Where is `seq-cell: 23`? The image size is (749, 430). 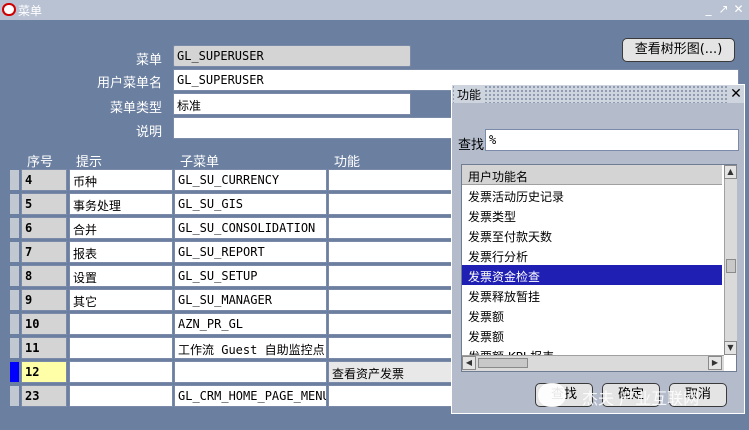 seq-cell: 23 is located at coordinates (44, 396).